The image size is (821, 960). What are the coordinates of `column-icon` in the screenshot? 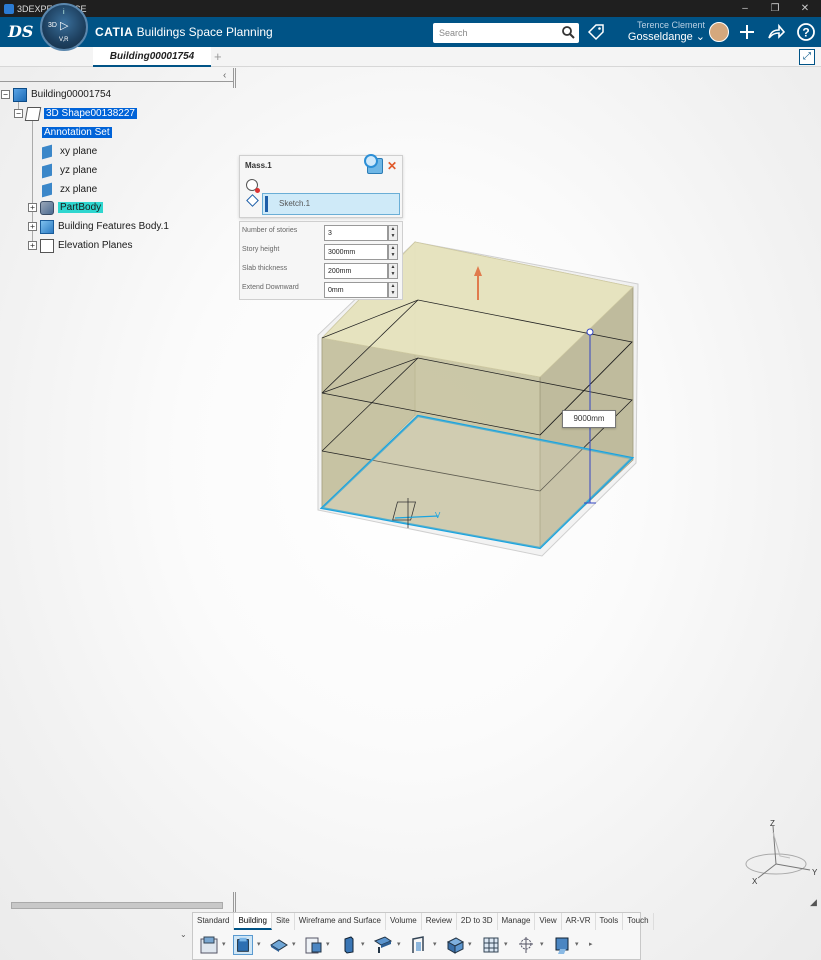 It's located at (349, 945).